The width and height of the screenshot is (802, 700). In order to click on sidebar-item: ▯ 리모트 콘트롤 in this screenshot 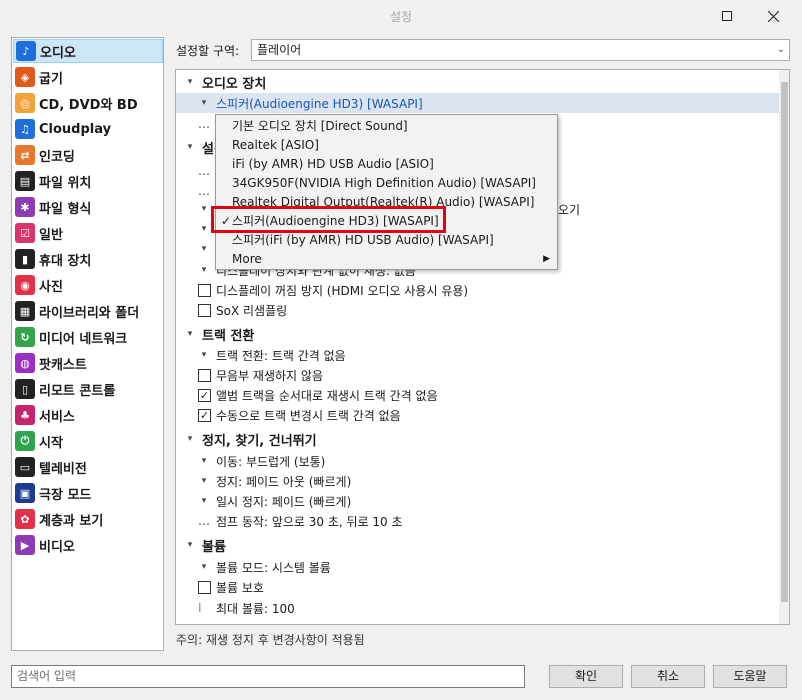, I will do `click(88, 389)`.